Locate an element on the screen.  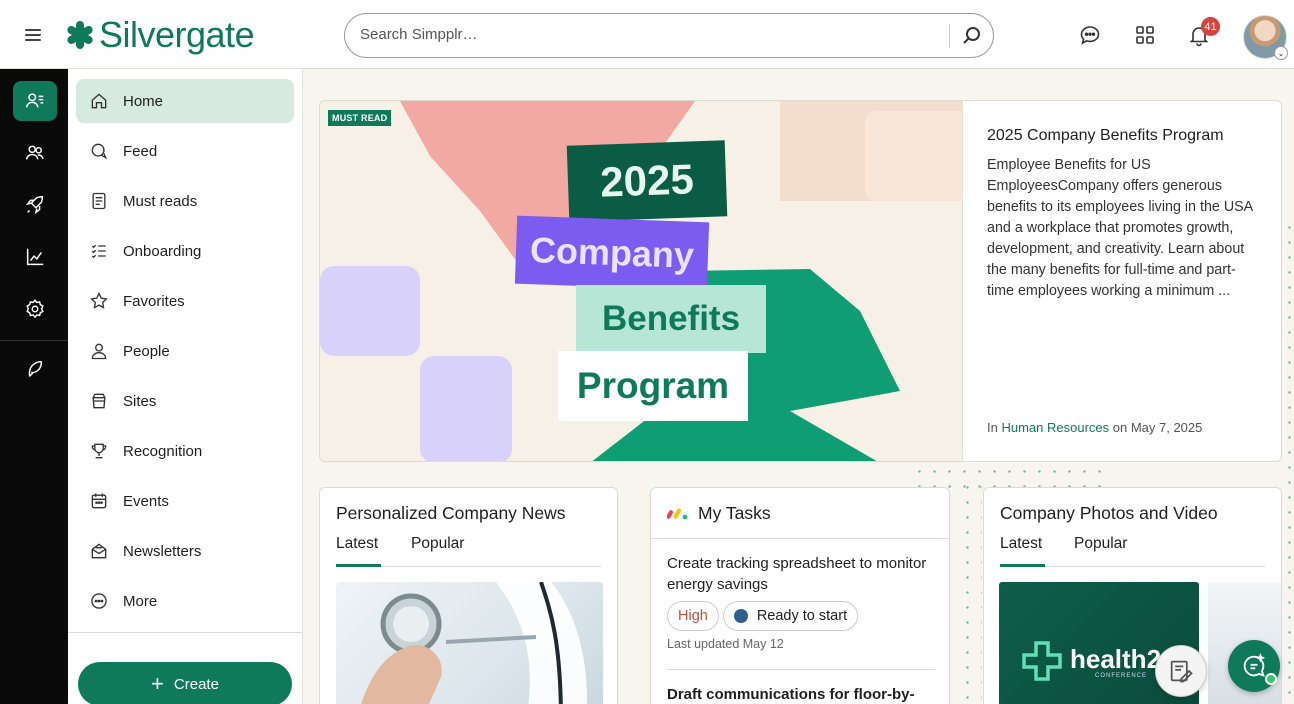
search-input is located at coordinates (650, 34).